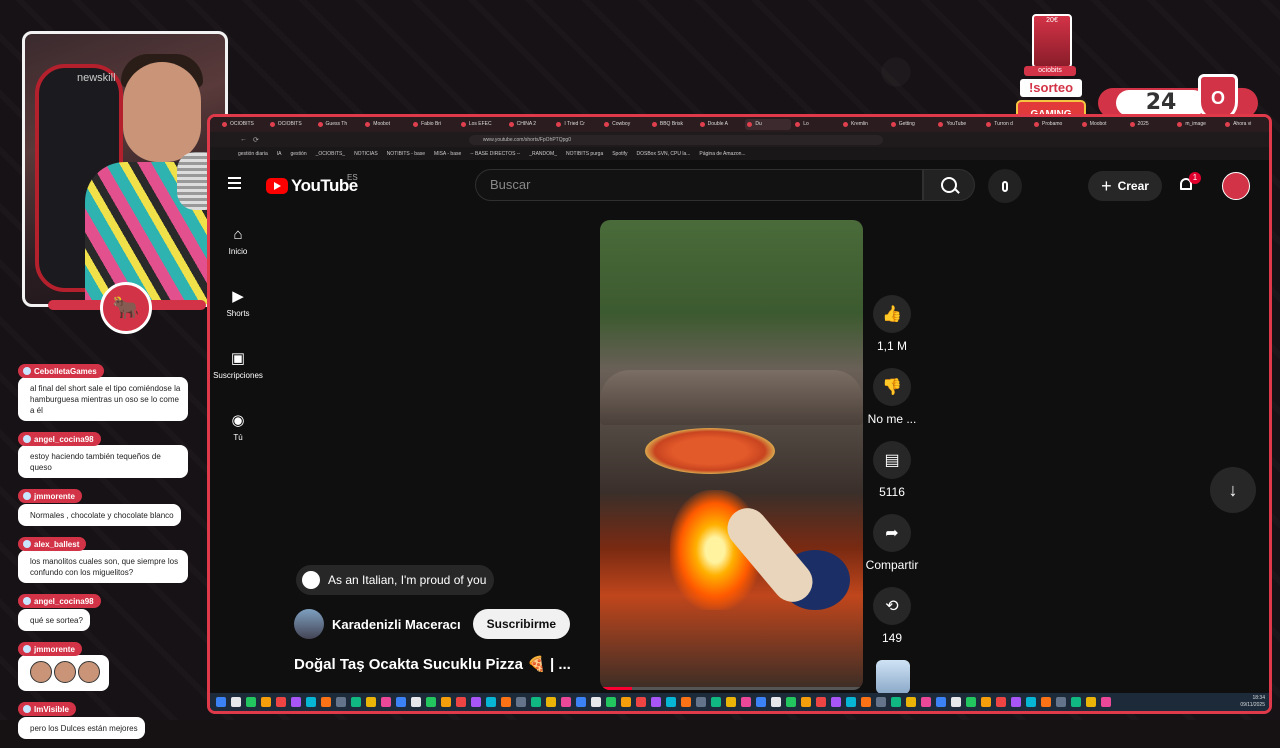 This screenshot has width=1280, height=748. What do you see at coordinates (1125, 186) in the screenshot?
I see `create-button: + Crear` at bounding box center [1125, 186].